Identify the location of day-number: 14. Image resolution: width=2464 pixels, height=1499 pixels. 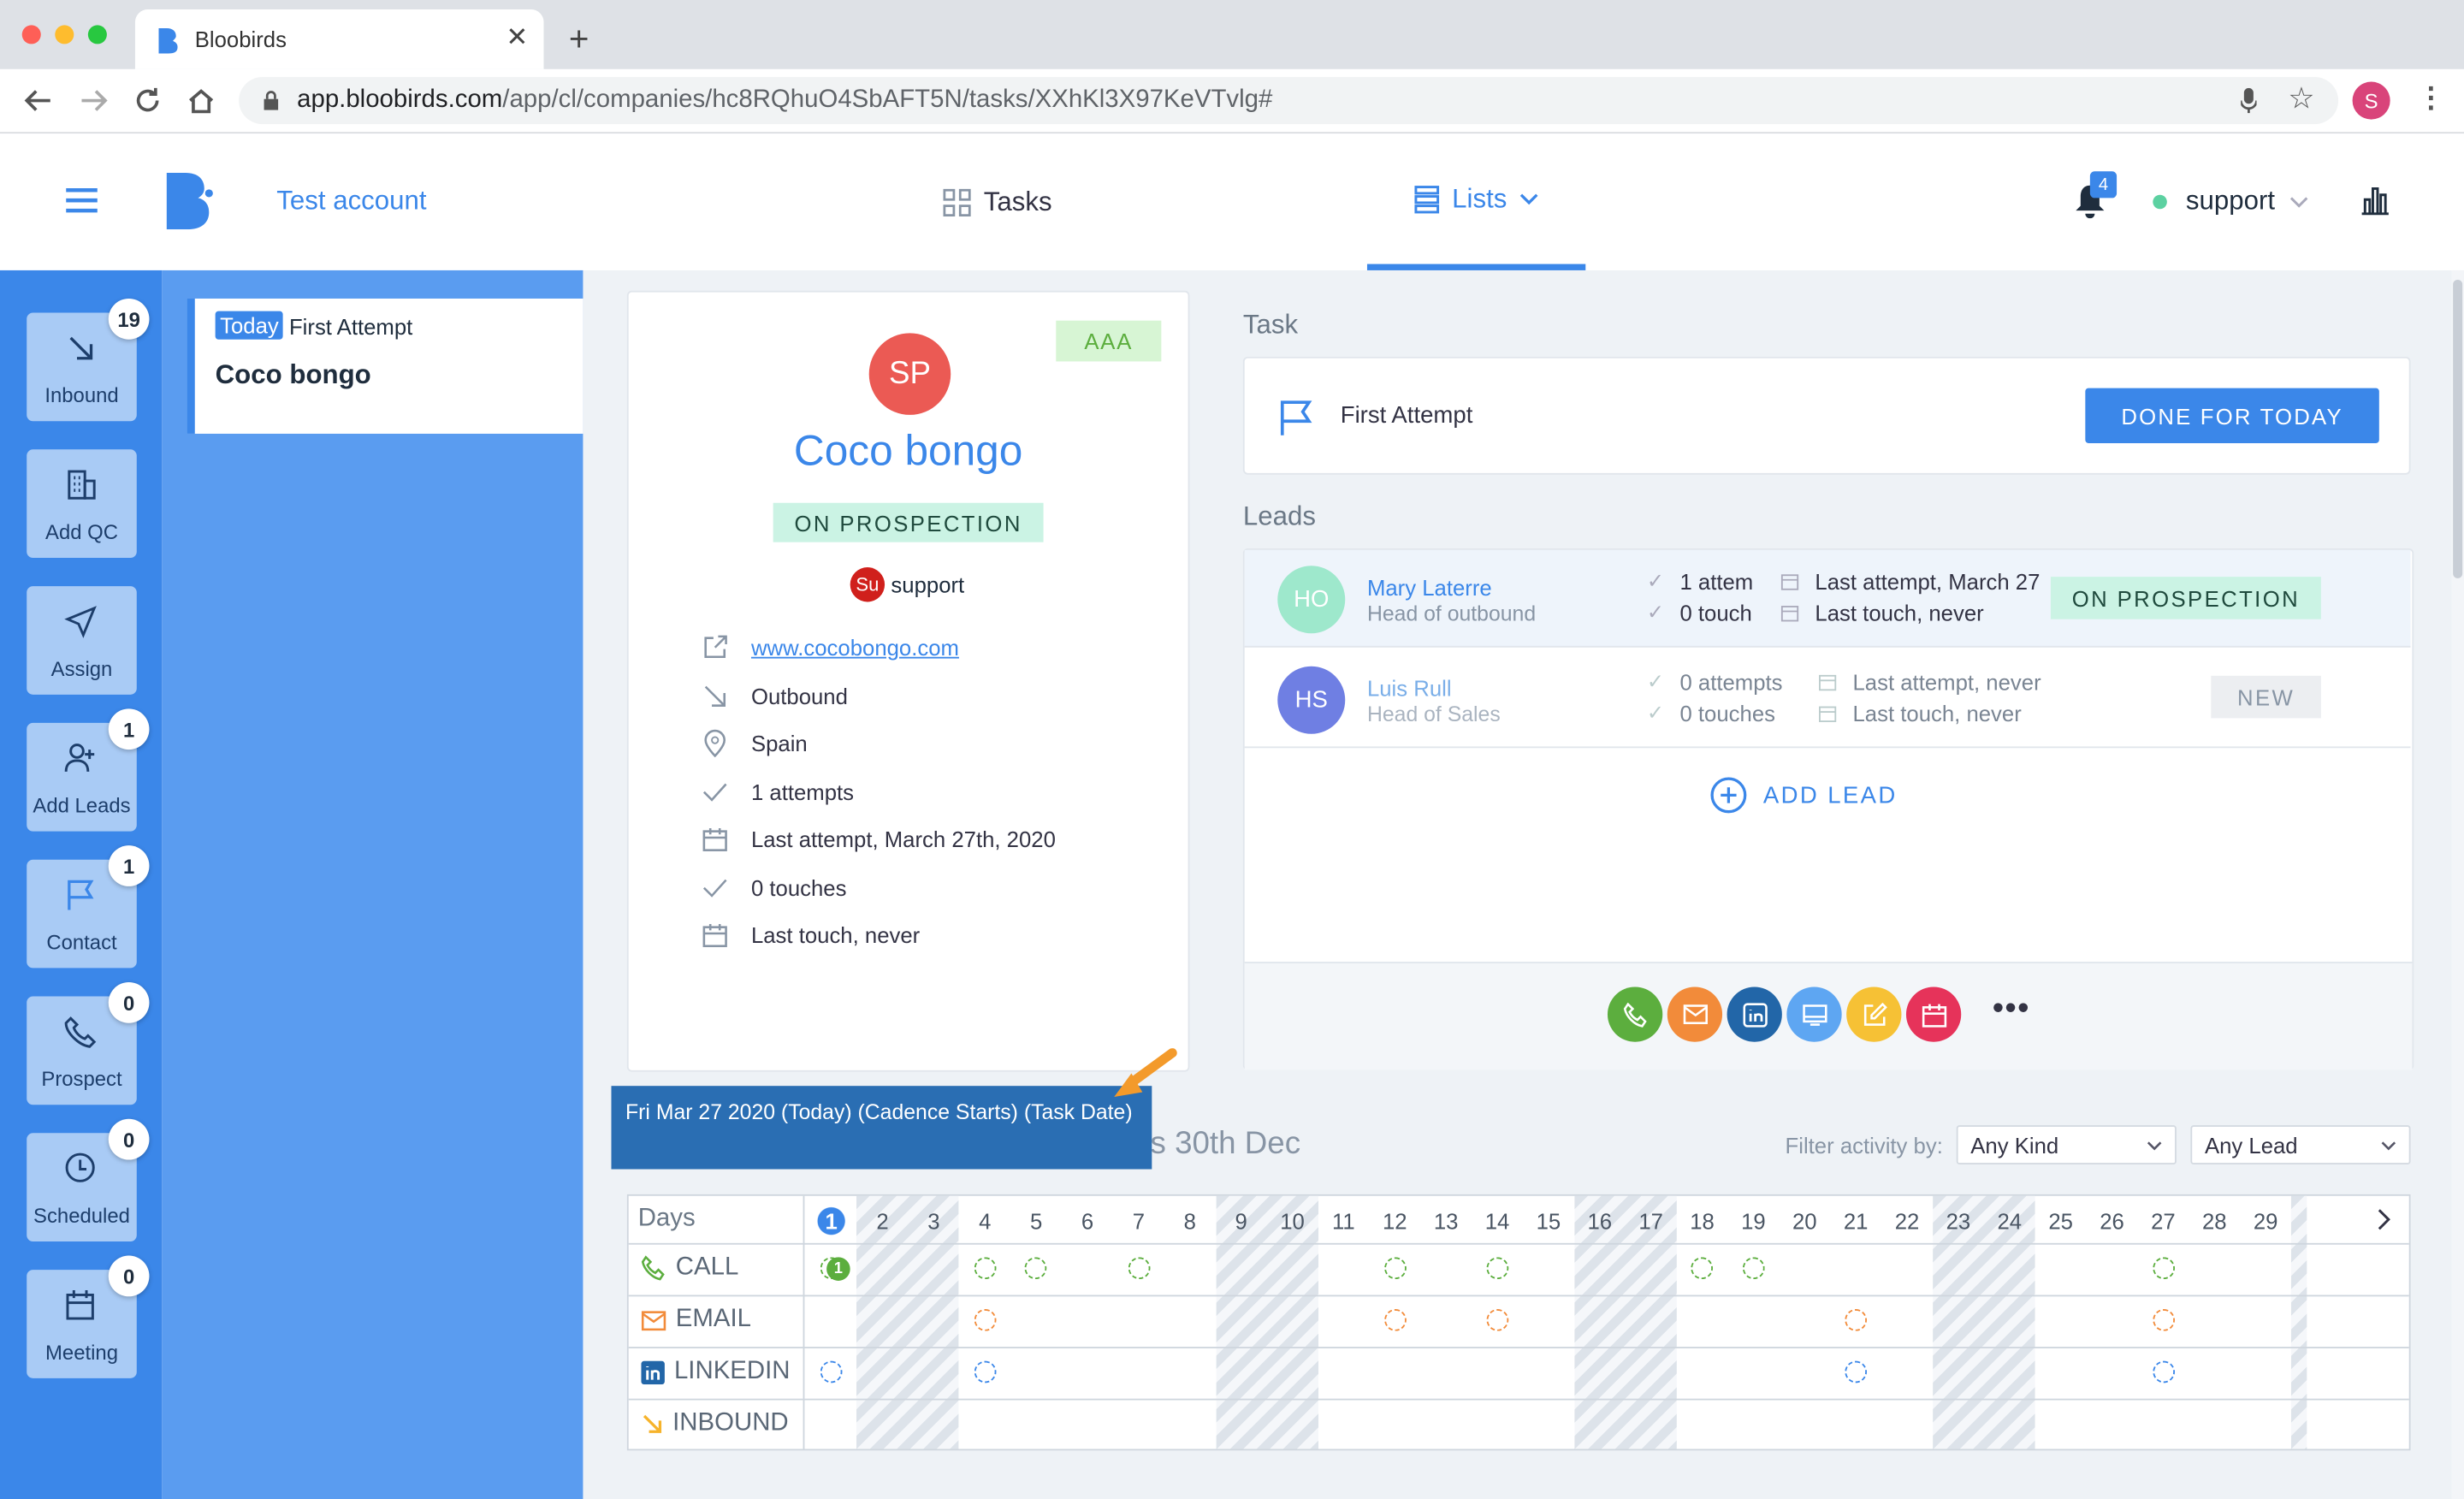
(1497, 1221).